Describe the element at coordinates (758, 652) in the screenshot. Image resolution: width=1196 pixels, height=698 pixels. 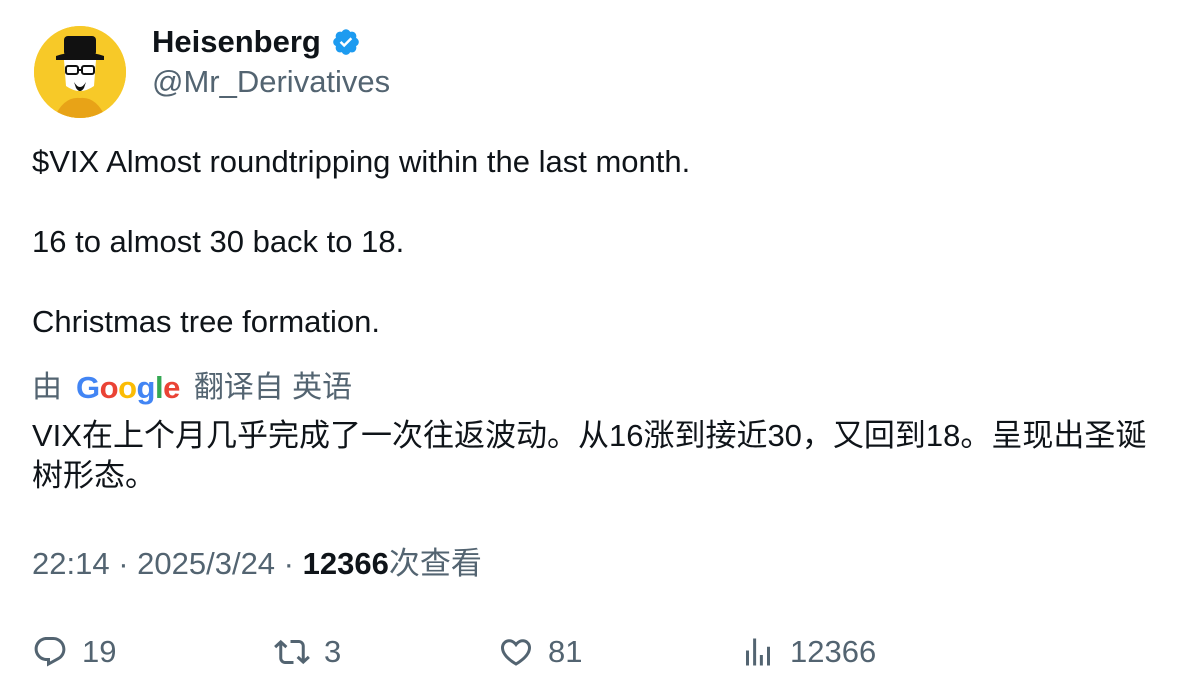
I see `analytics-icon` at that location.